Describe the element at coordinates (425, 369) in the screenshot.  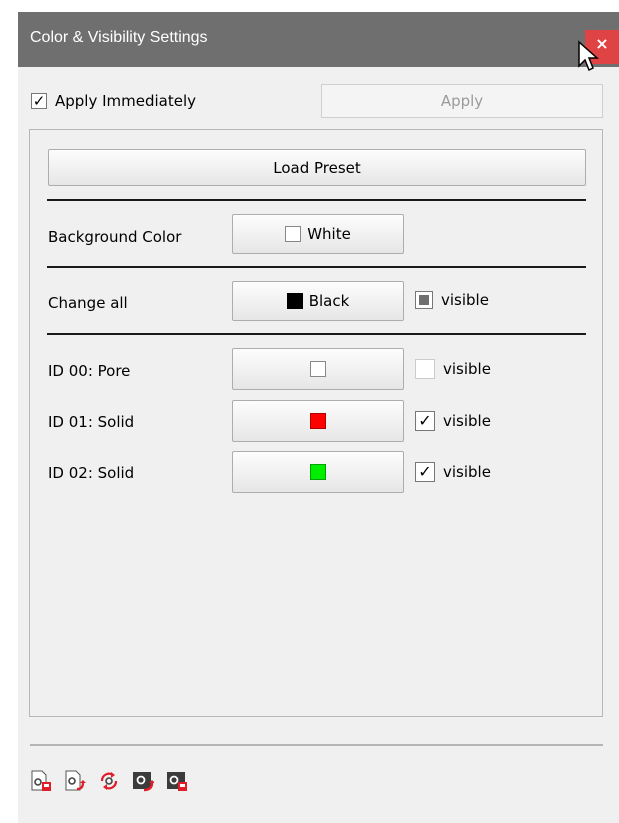
I see `id-00-visible-checkbox` at that location.